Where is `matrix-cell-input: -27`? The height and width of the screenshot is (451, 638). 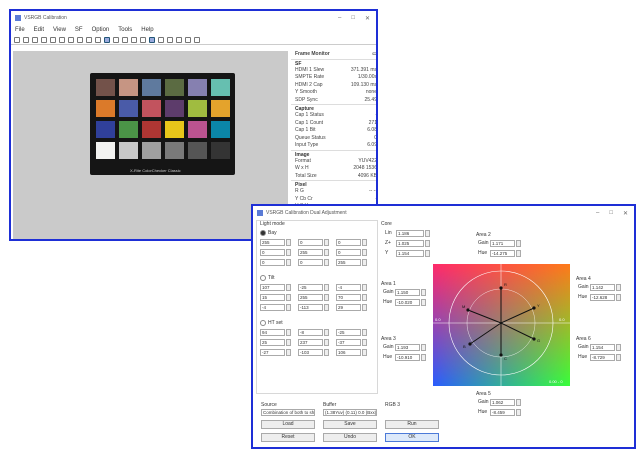
matrix-cell-input: -27 is located at coordinates (272, 352).